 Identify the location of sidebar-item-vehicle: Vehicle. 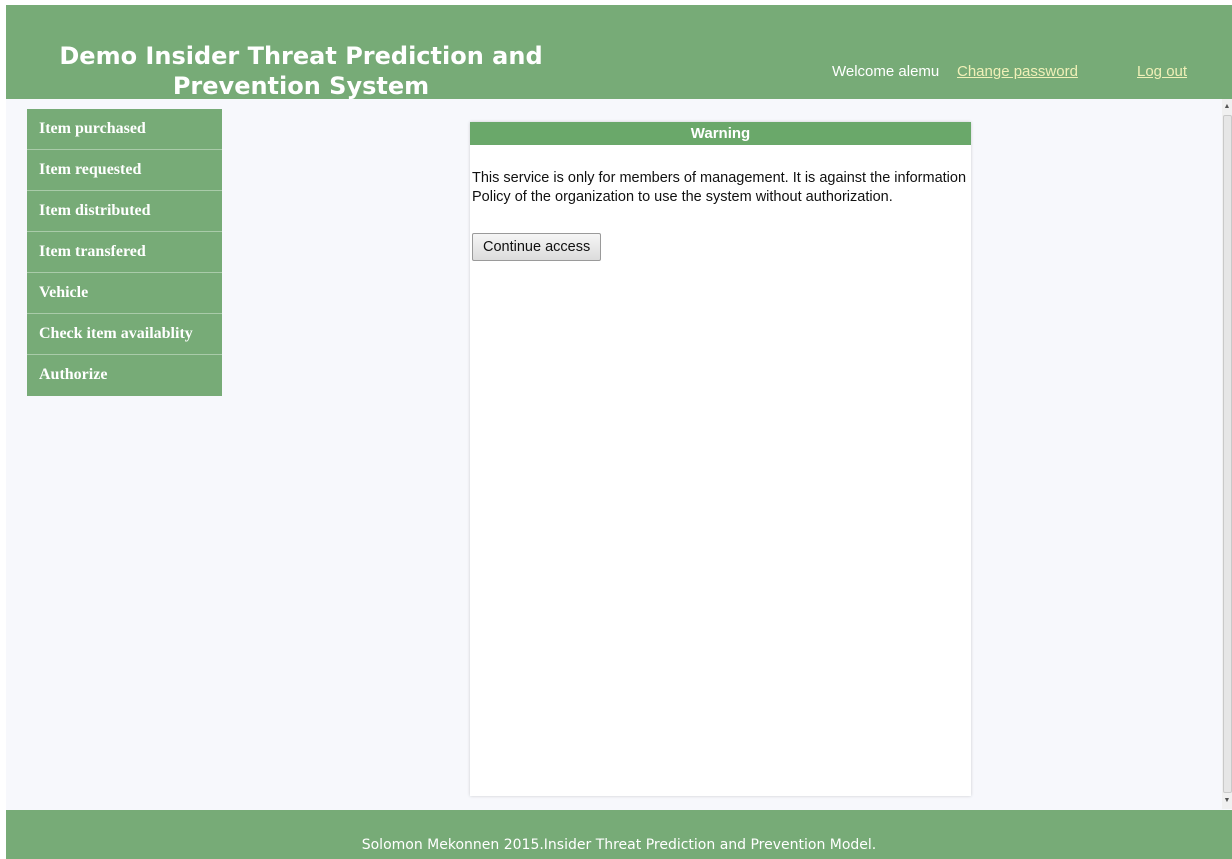
(124, 293).